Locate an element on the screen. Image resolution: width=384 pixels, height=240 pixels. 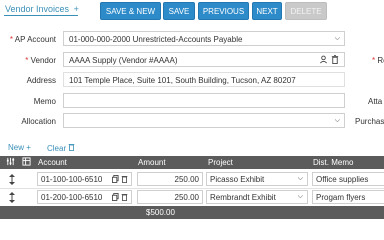
grid-header: Account Amount Project Dist. Memo is located at coordinates (192, 162).